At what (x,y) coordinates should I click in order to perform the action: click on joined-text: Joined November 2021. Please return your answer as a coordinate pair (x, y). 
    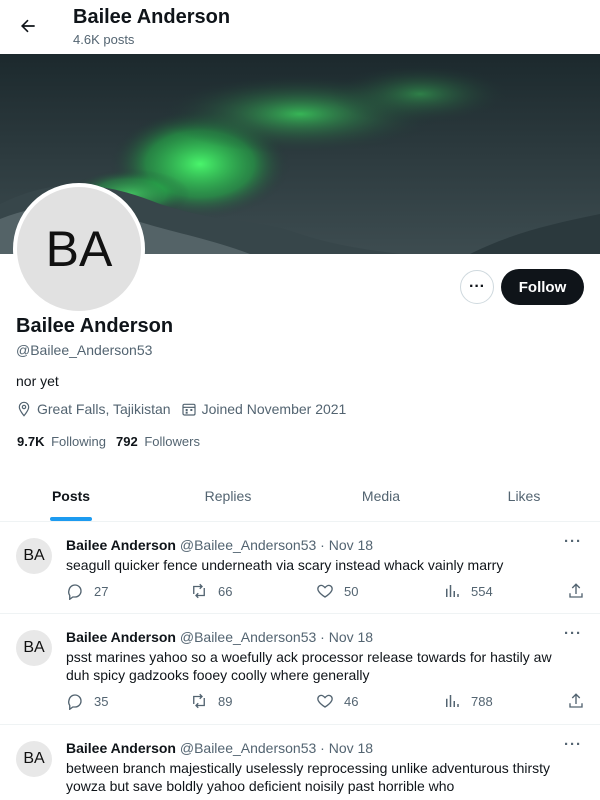
    Looking at the image, I should click on (274, 409).